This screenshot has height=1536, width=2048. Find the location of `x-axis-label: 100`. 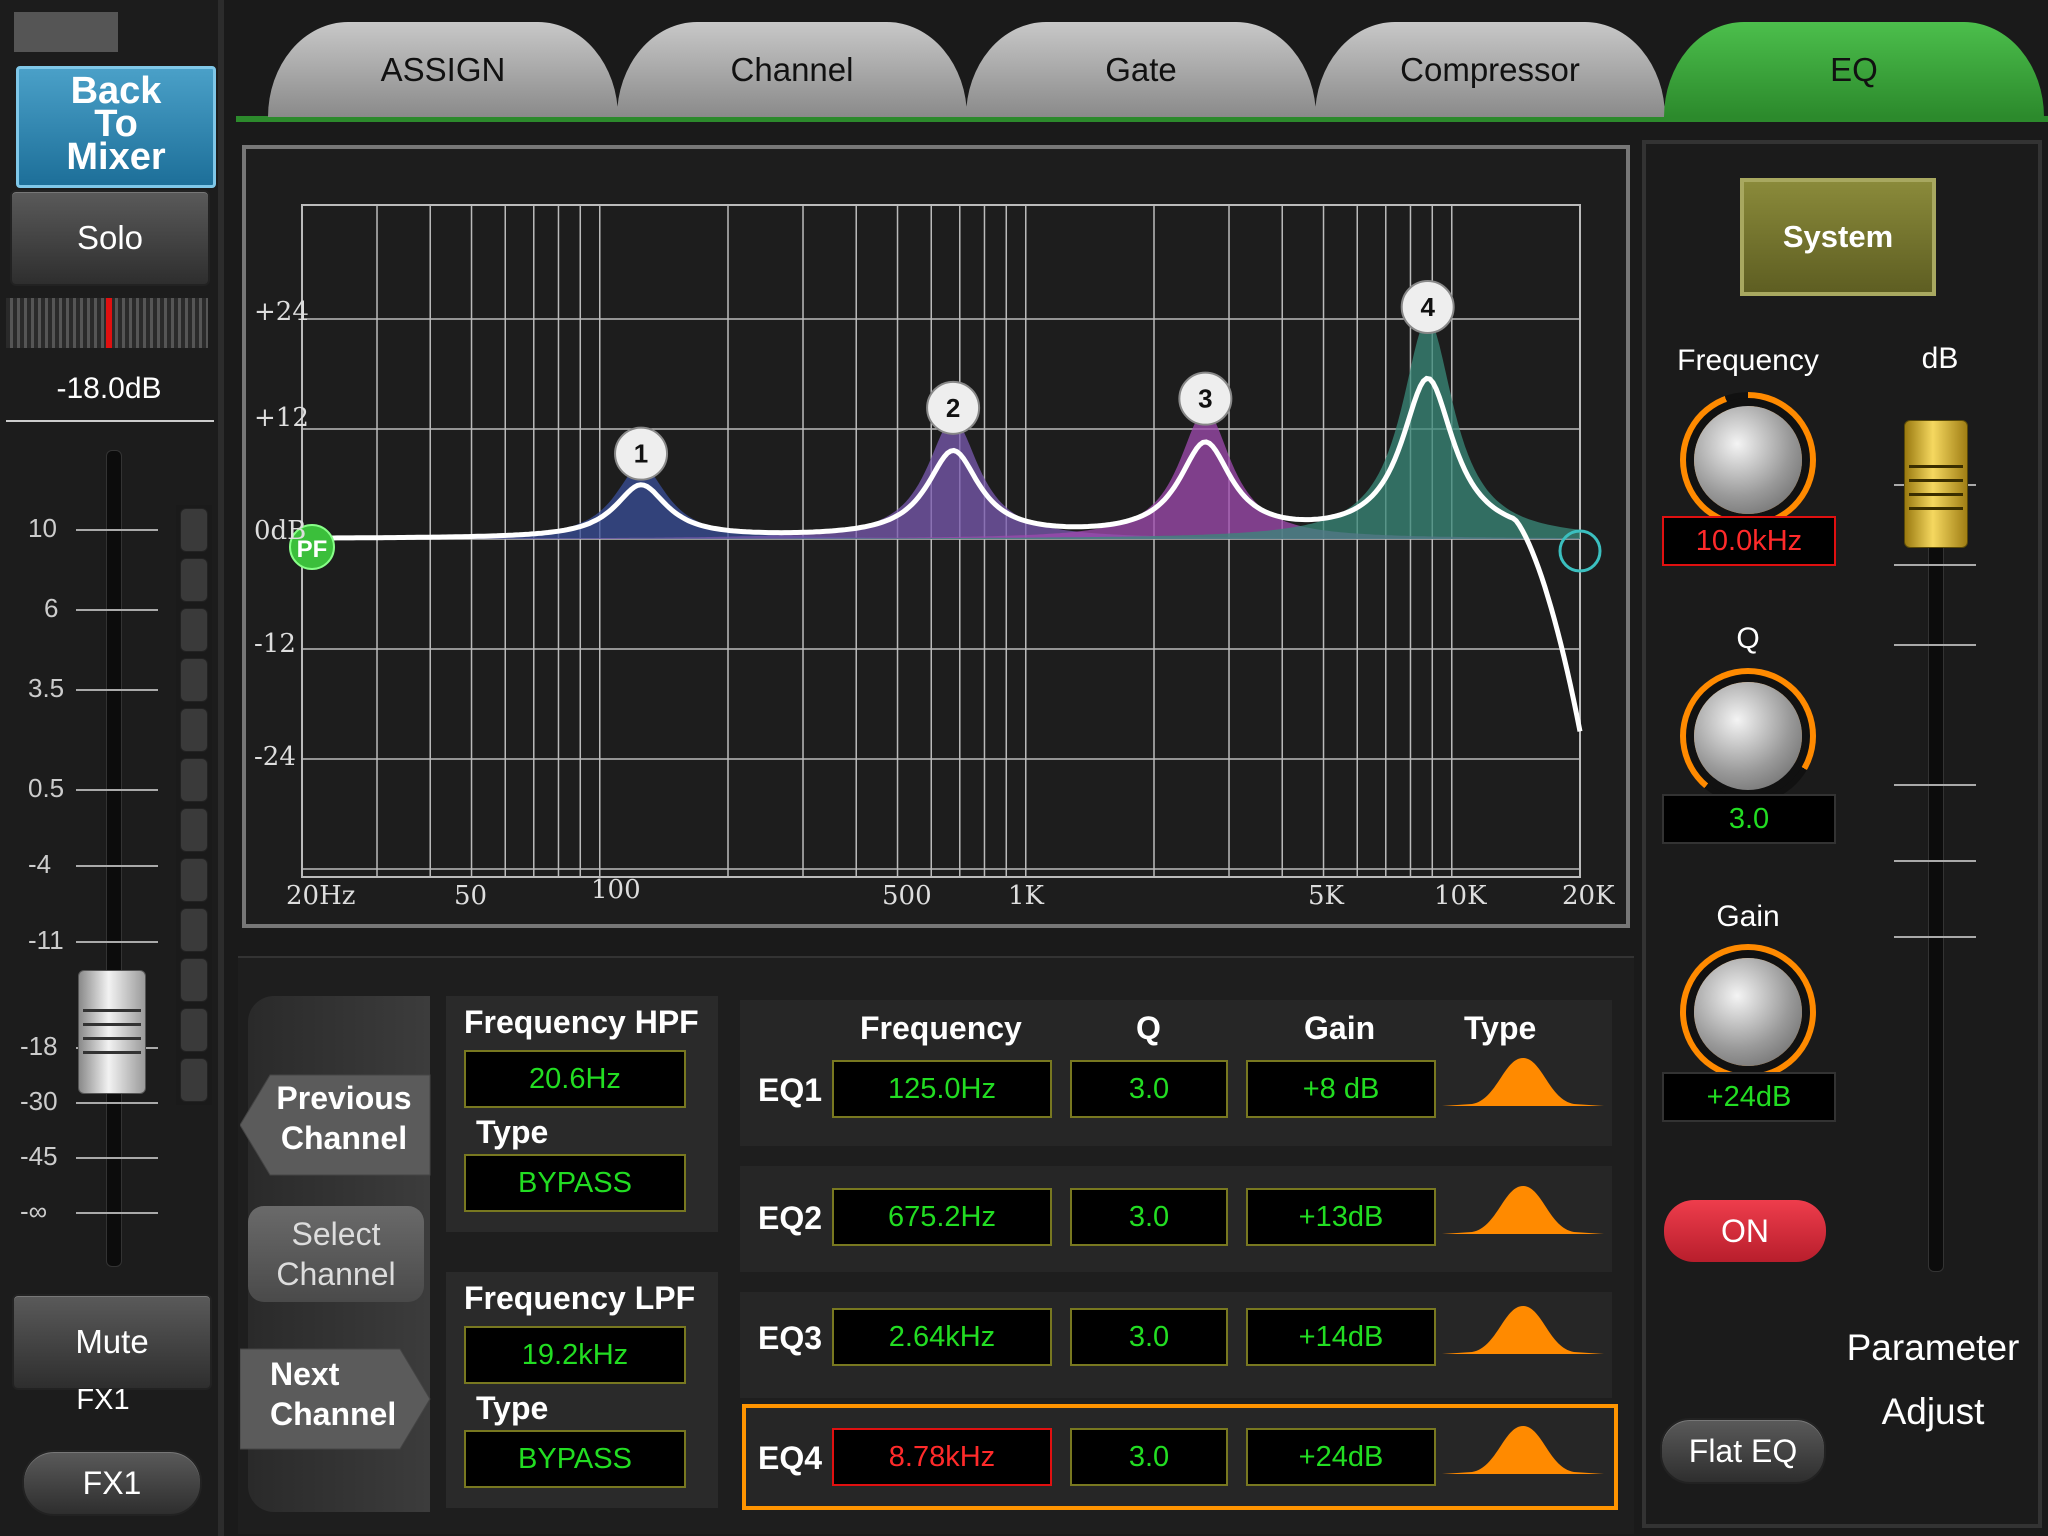

x-axis-label: 100 is located at coordinates (616, 890).